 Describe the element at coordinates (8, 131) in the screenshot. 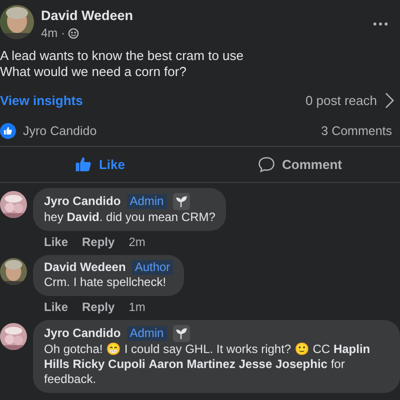

I see `like-reaction-icon` at that location.